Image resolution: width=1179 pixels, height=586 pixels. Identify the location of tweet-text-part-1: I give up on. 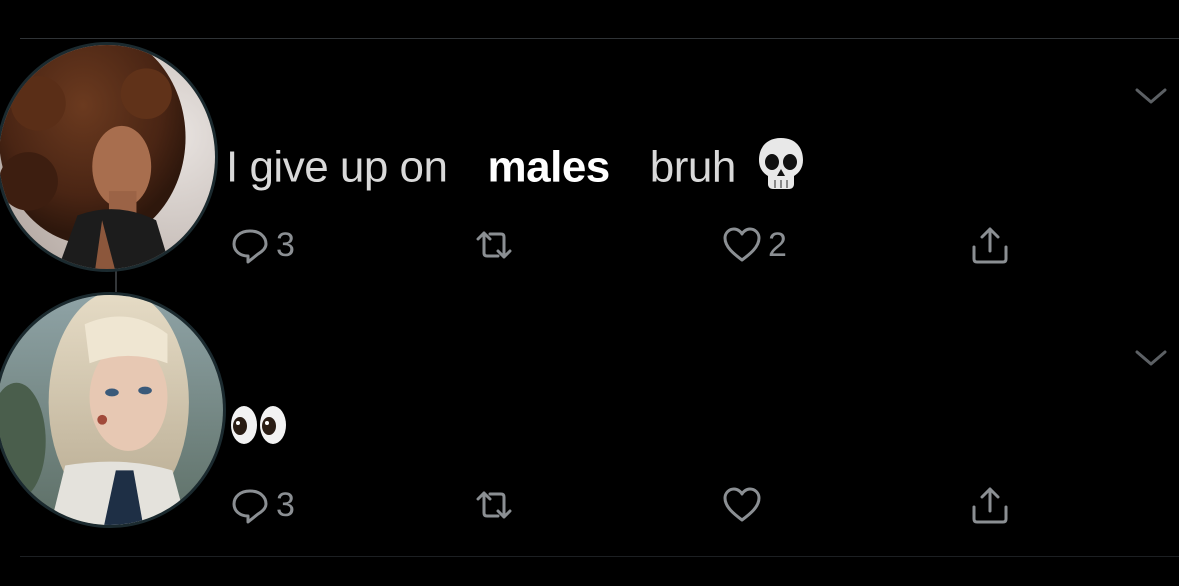
(337, 167).